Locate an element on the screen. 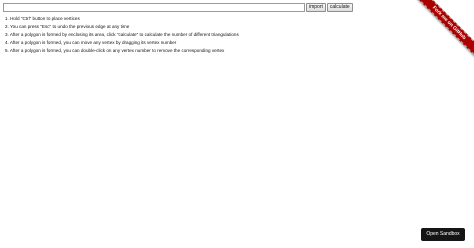 The image size is (474, 248). github-ribbon-container: Fork me on GitHub is located at coordinates (444, 30).